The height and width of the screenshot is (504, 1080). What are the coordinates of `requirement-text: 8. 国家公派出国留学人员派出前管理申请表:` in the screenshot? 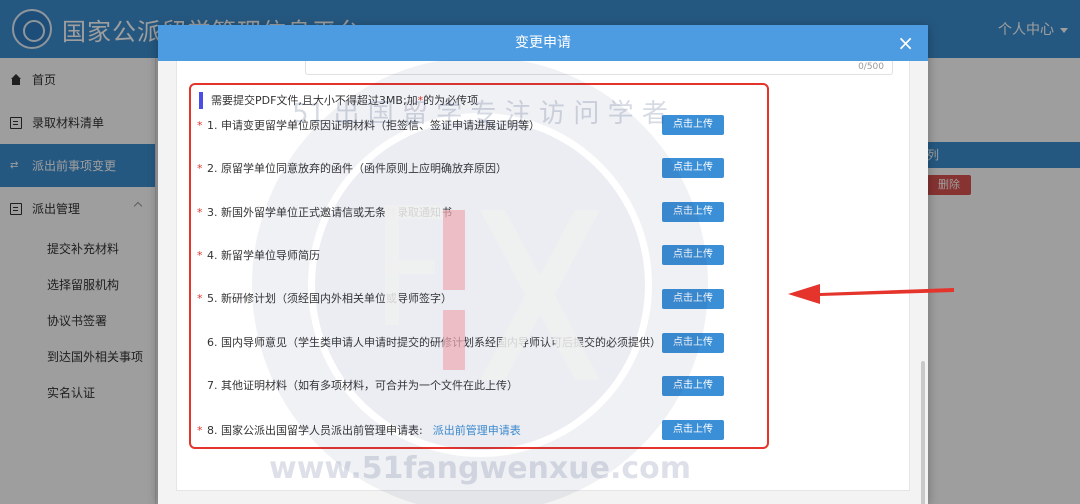 It's located at (315, 430).